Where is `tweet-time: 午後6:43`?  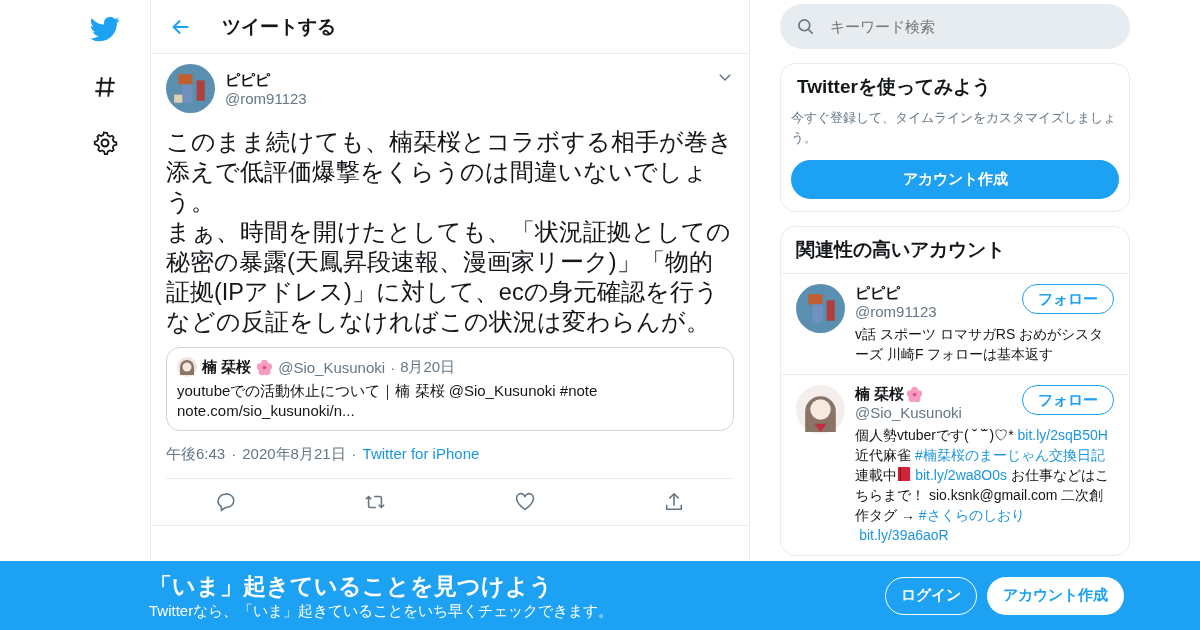 tweet-time: 午後6:43 is located at coordinates (196, 454).